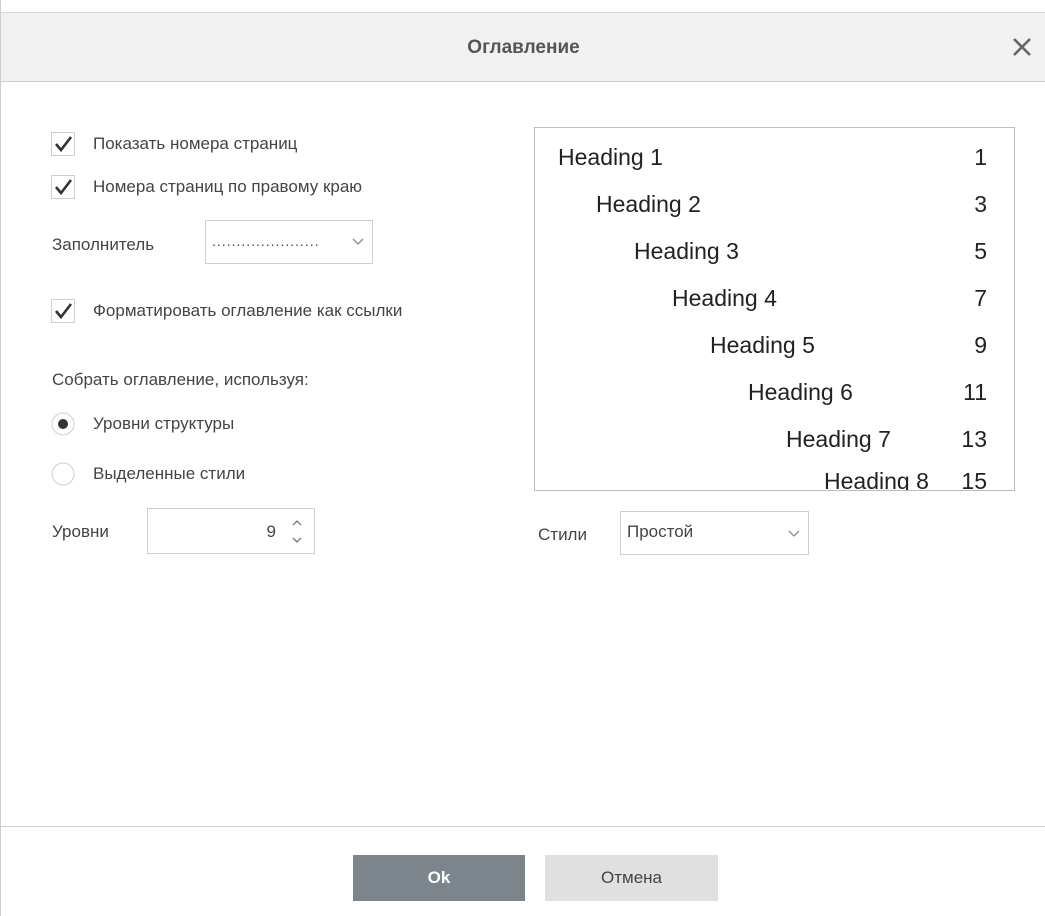 The image size is (1045, 916). I want to click on leader-label: Заполнитель, so click(103, 244).